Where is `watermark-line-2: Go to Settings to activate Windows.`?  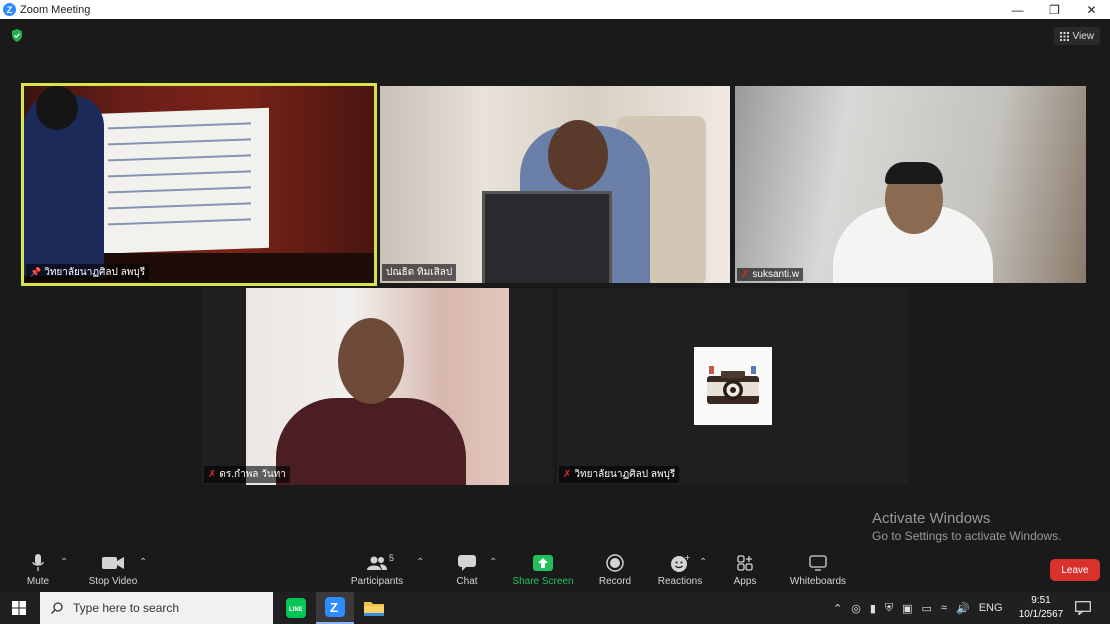 watermark-line-2: Go to Settings to activate Windows. is located at coordinates (967, 536).